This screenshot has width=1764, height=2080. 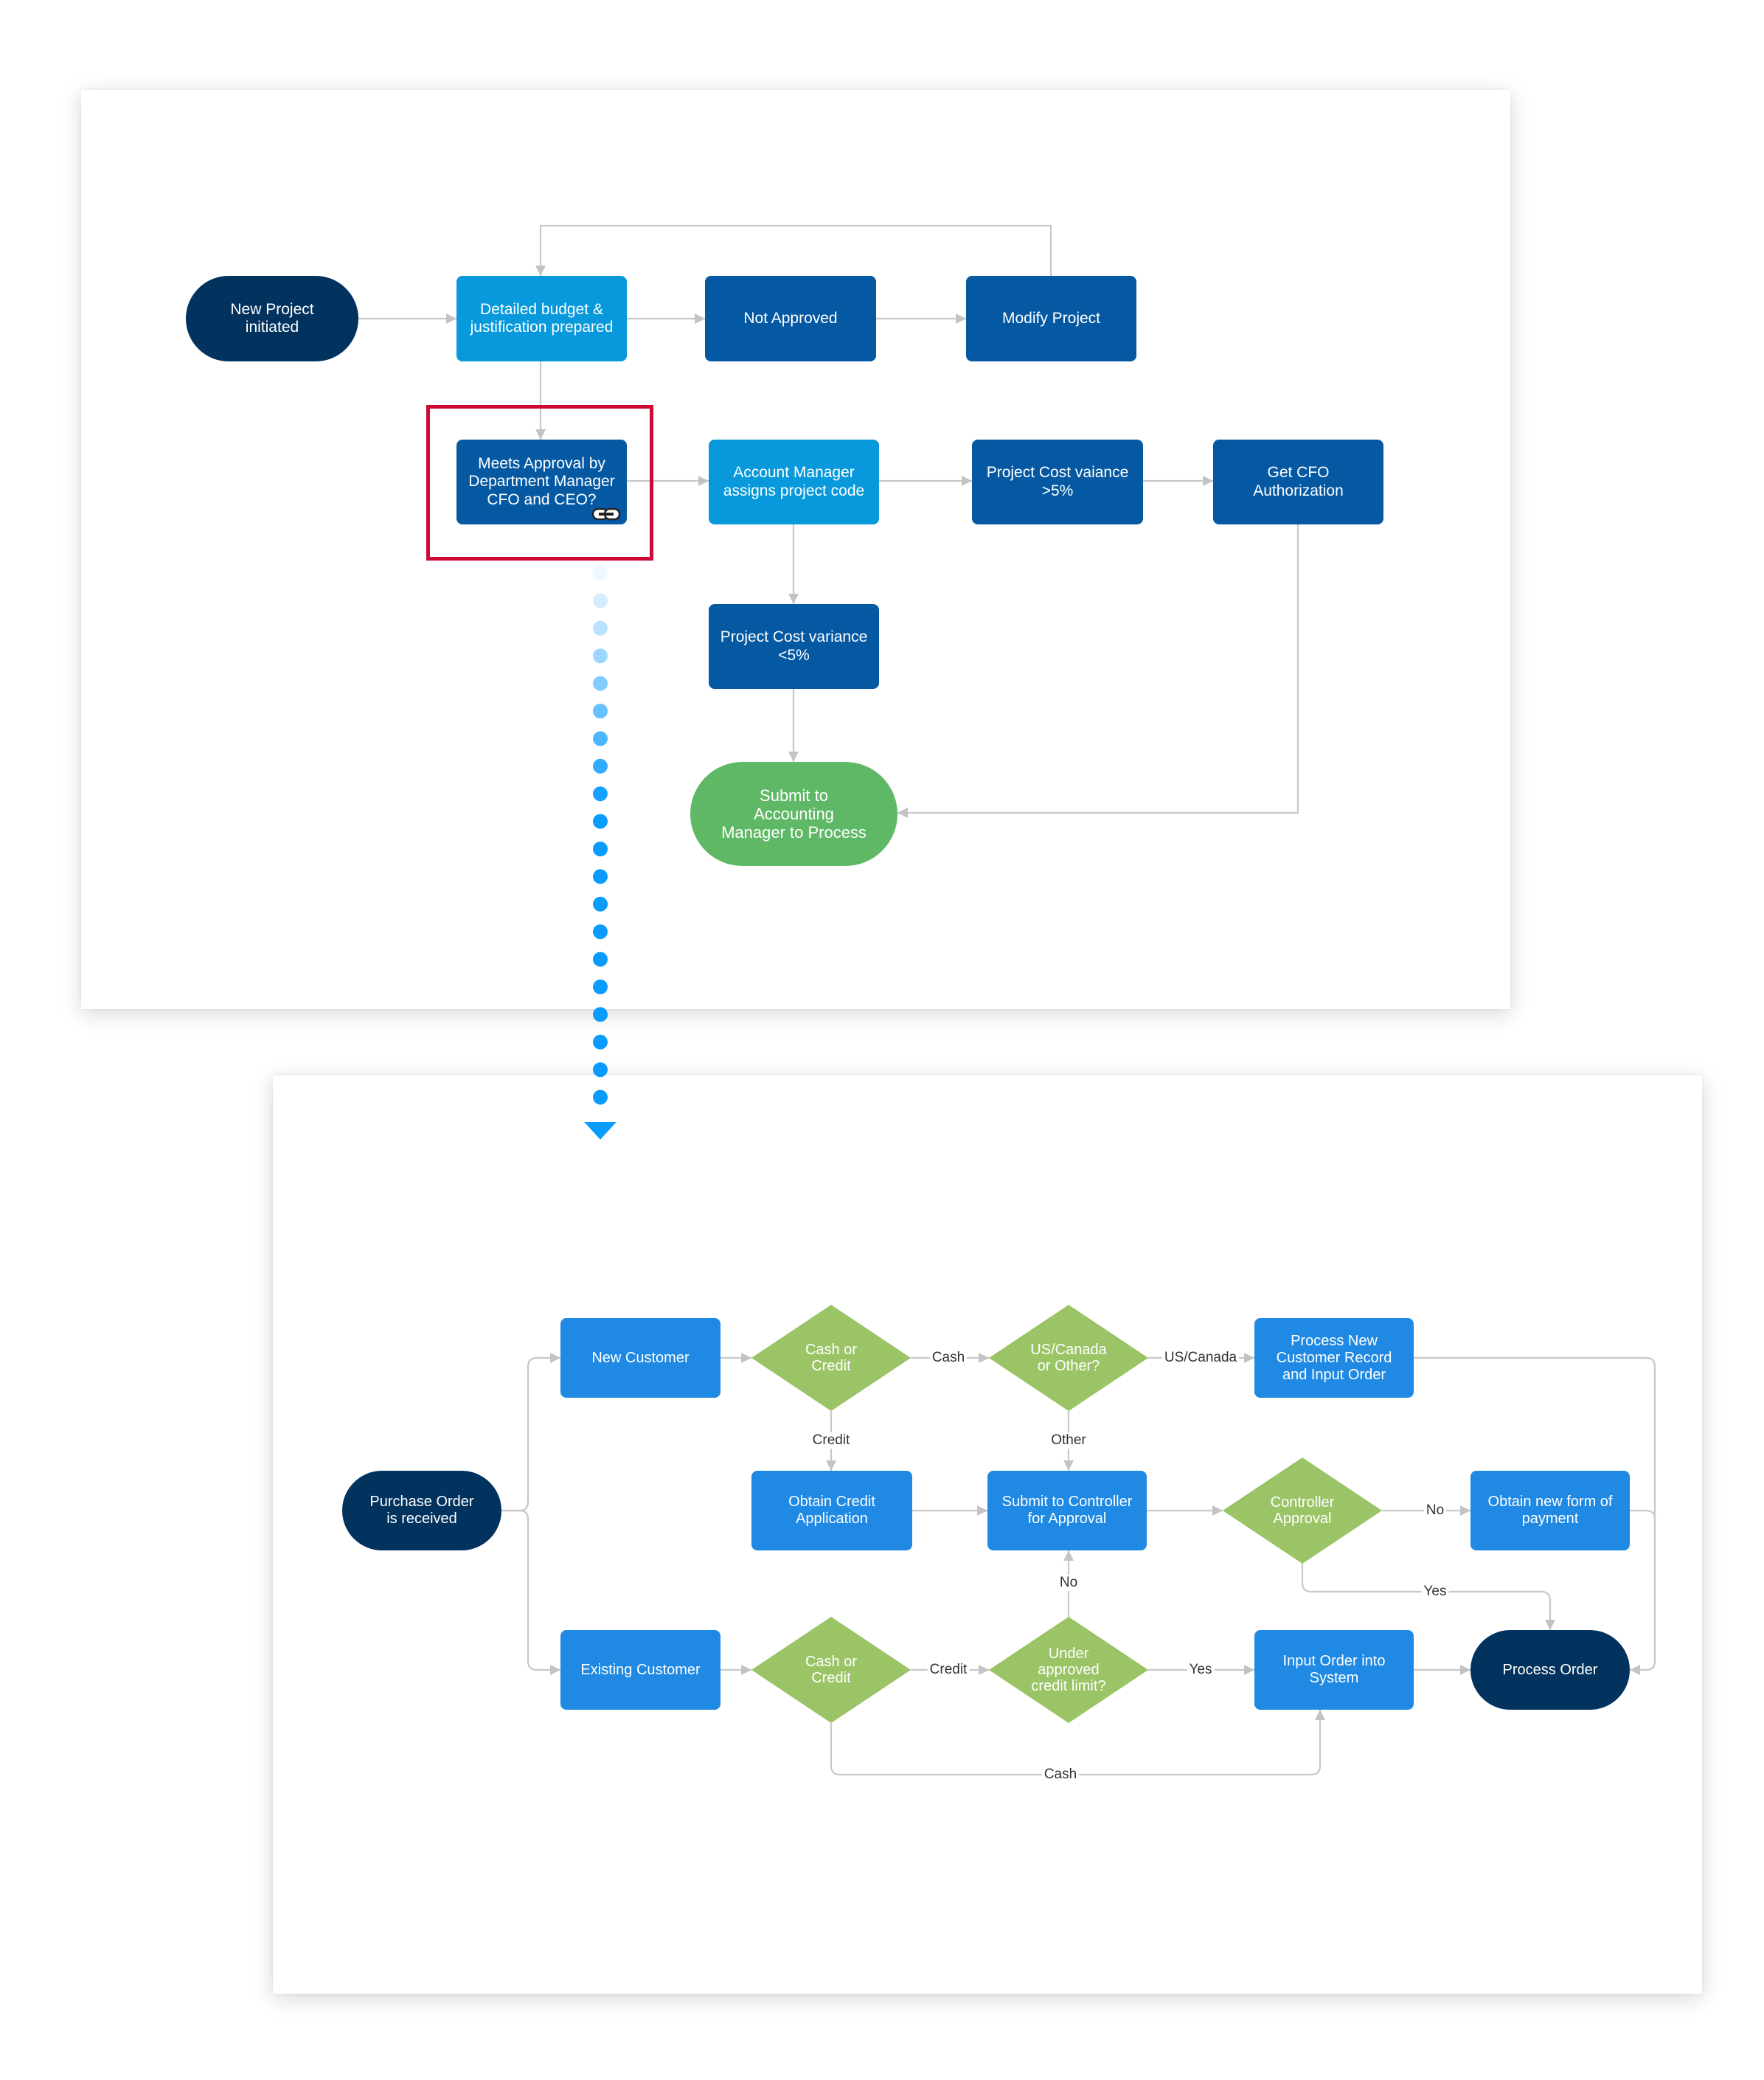 What do you see at coordinates (1068, 1670) in the screenshot?
I see `decision-under-credit-limit-label: Under approved credit limit?` at bounding box center [1068, 1670].